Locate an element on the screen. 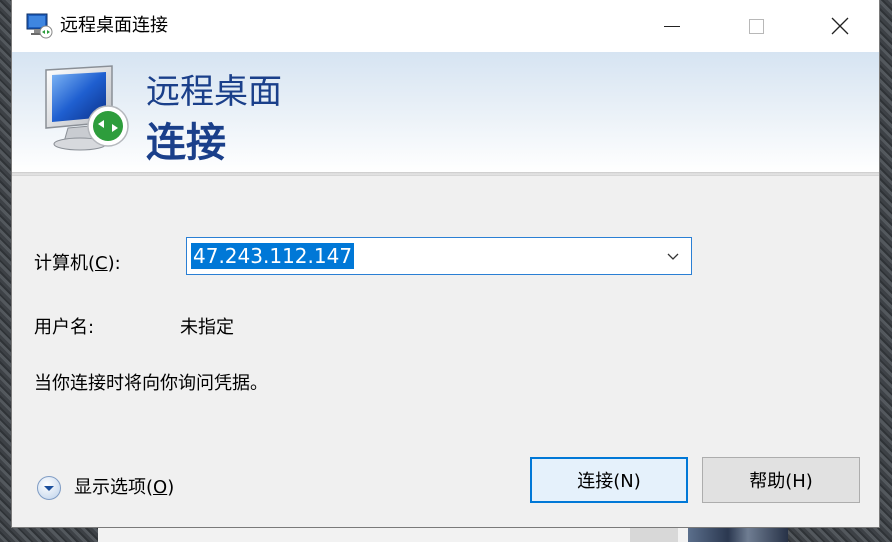 This screenshot has height=542, width=892. computer-combobox: 47.243.112.147 is located at coordinates (439, 256).